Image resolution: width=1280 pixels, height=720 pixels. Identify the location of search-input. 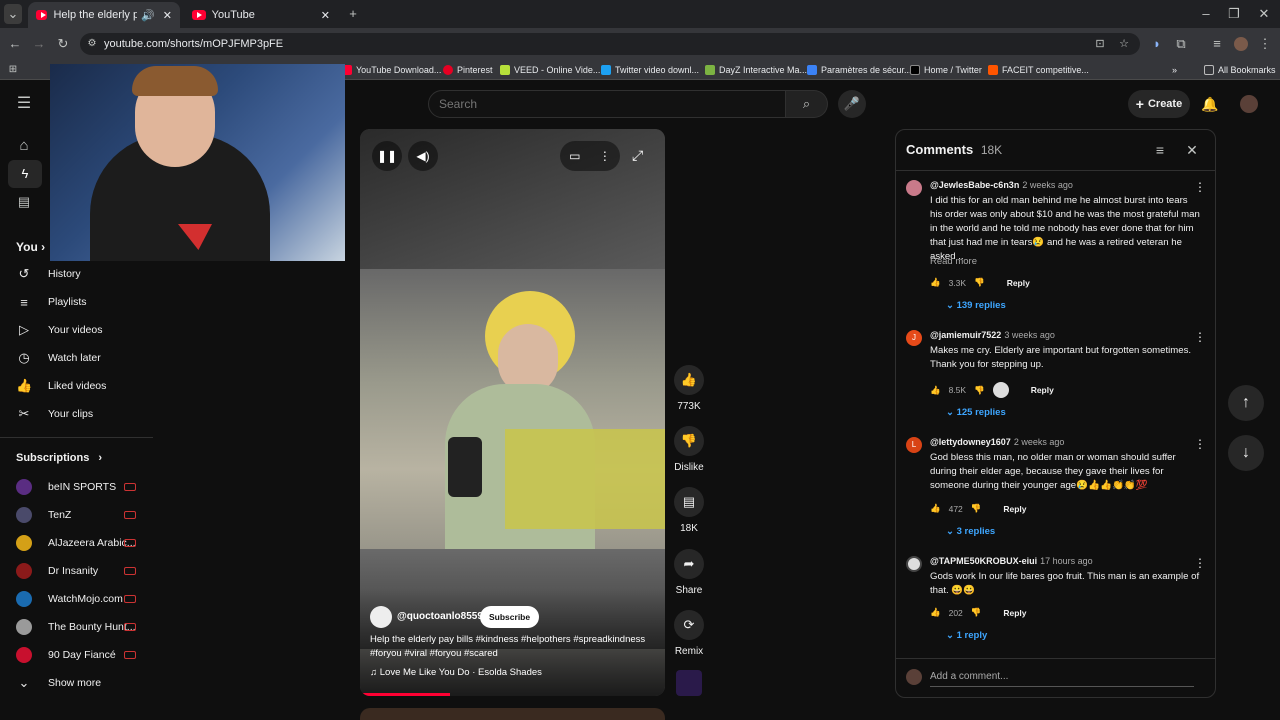
(607, 104).